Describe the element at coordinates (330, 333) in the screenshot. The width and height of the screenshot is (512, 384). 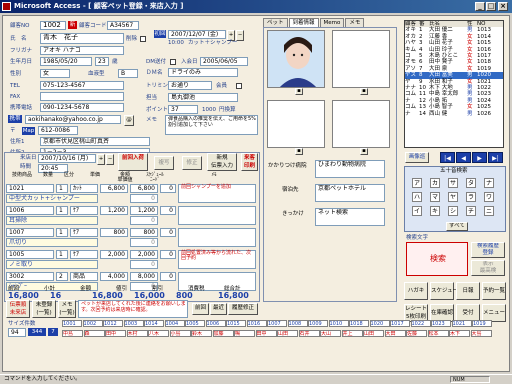
I see `footer-name: 大山` at that location.